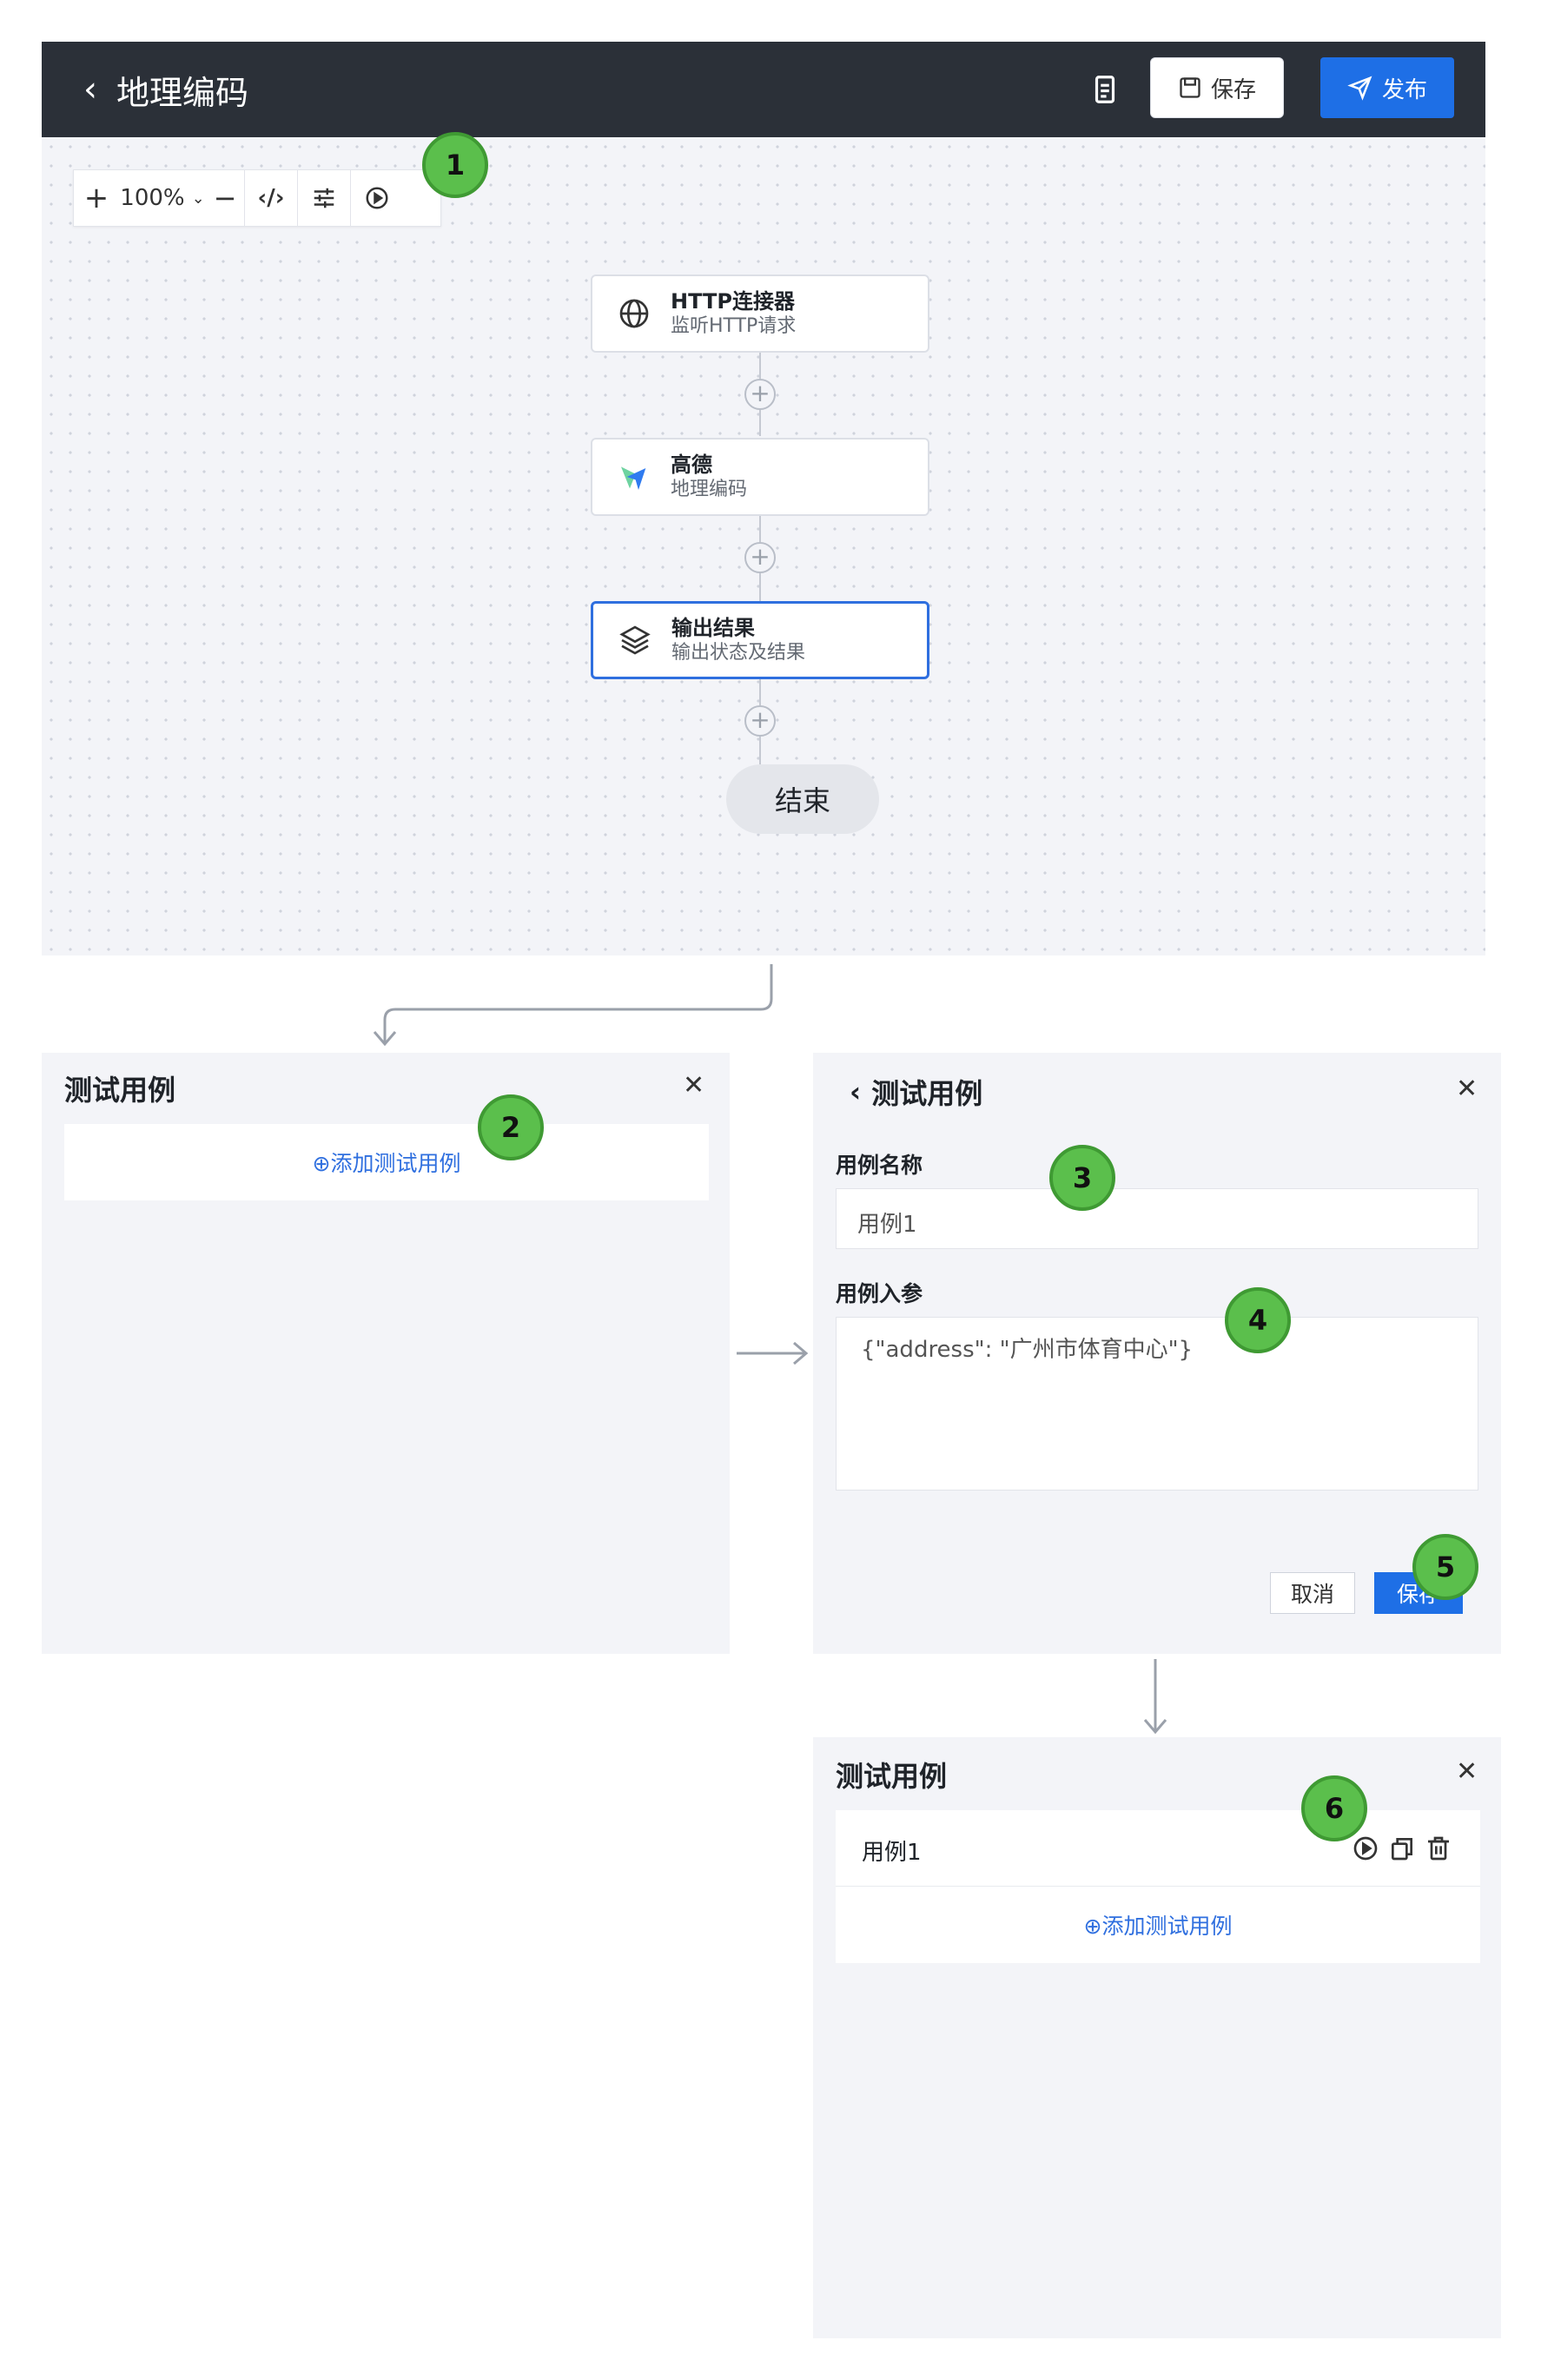 The height and width of the screenshot is (2380, 1541). Describe the element at coordinates (892, 1853) in the screenshot. I see `test-case-name: 用例1` at that location.